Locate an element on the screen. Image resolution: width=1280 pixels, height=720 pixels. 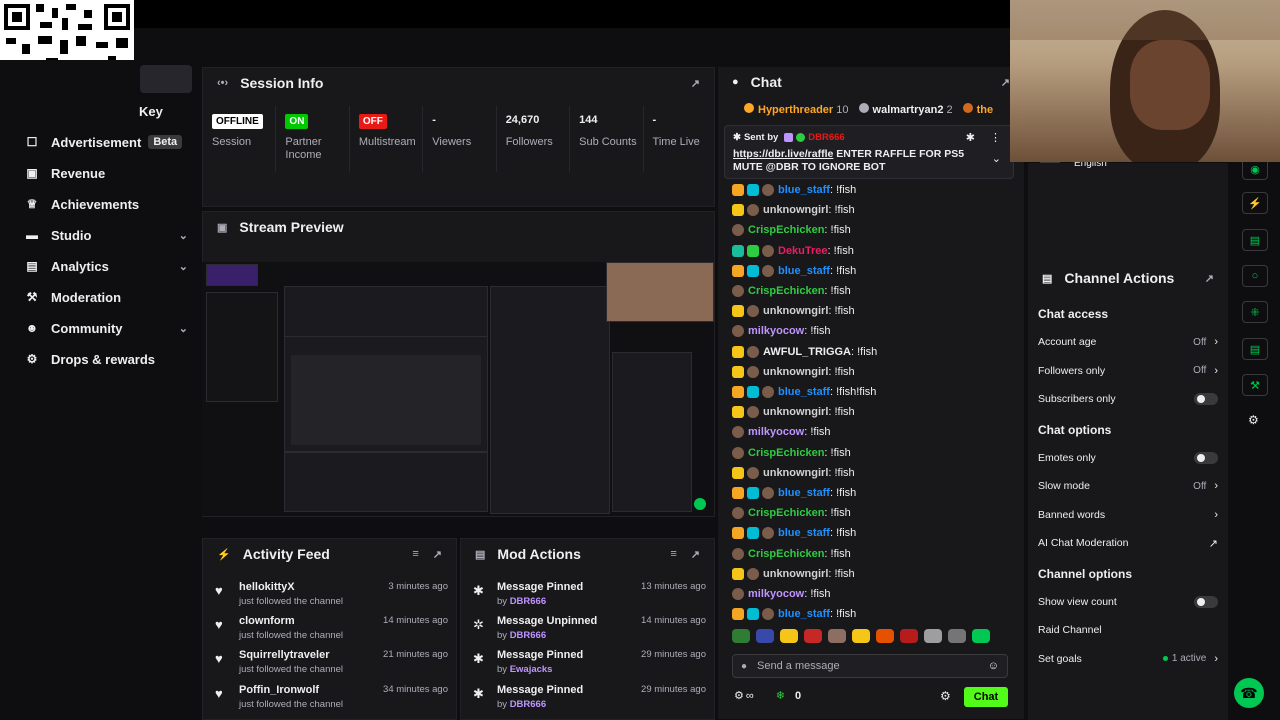
chat-icon: ○ is located at coordinates (1255, 276).